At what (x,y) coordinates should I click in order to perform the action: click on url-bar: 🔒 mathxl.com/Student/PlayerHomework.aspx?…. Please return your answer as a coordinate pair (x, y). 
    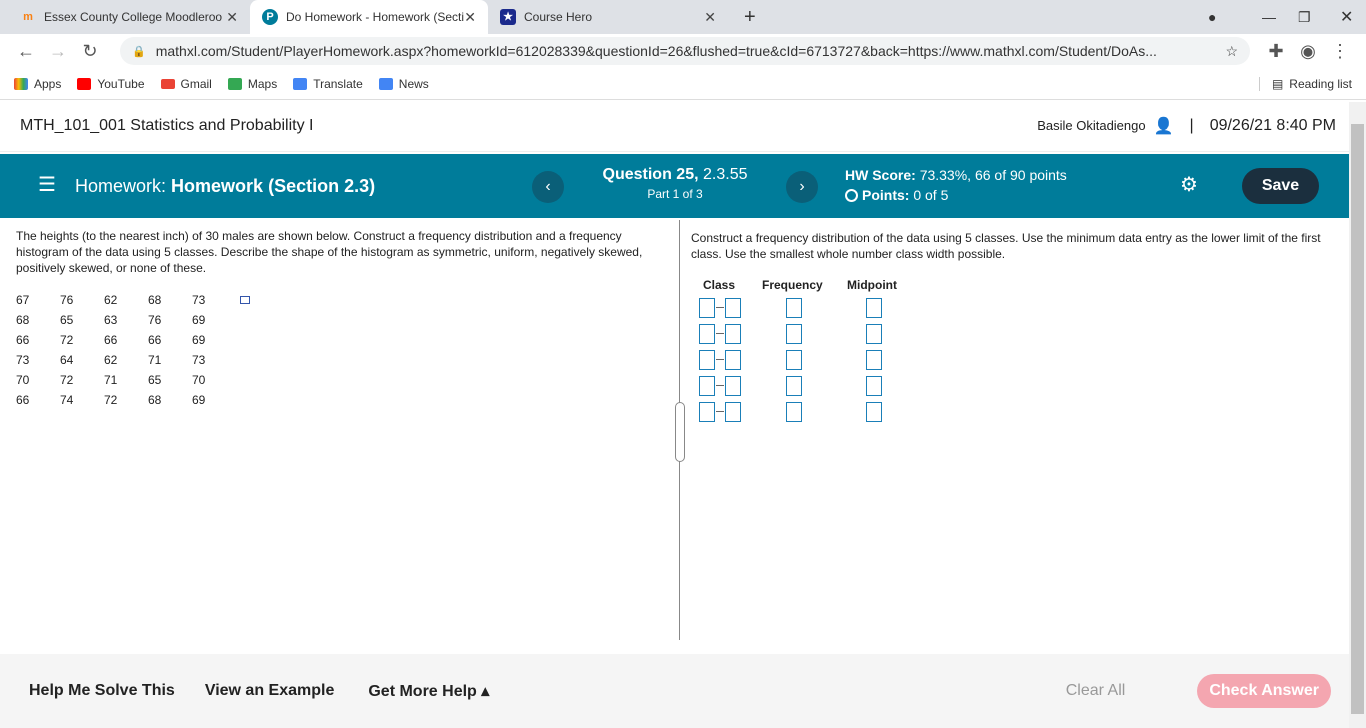
    Looking at the image, I should click on (685, 51).